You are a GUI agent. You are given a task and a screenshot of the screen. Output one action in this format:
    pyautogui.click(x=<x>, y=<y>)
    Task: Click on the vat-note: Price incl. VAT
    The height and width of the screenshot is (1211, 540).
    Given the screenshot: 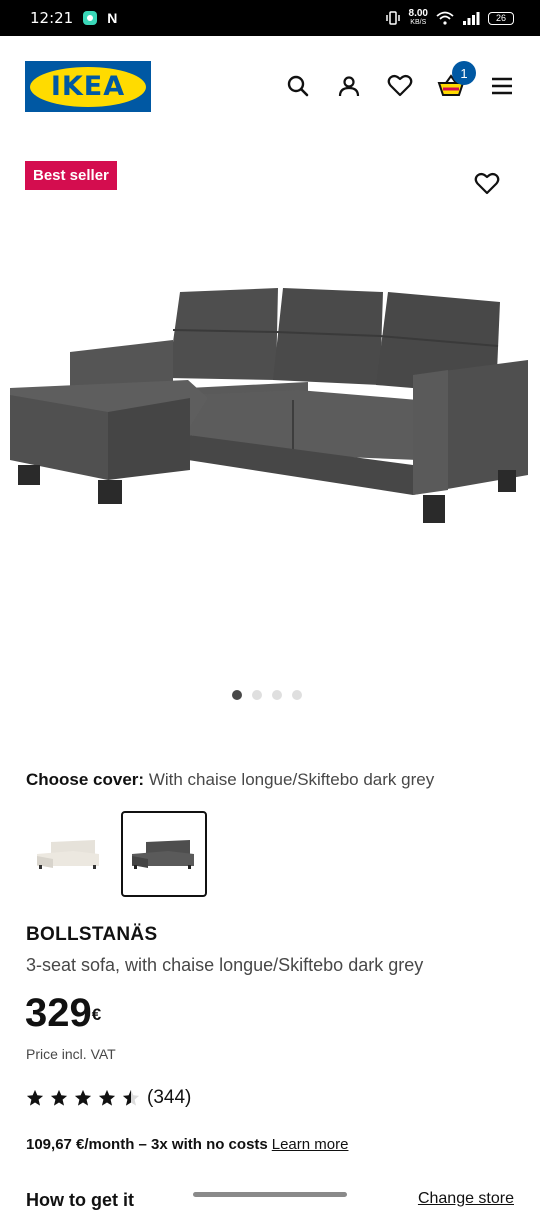 What is the action you would take?
    pyautogui.click(x=71, y=1054)
    